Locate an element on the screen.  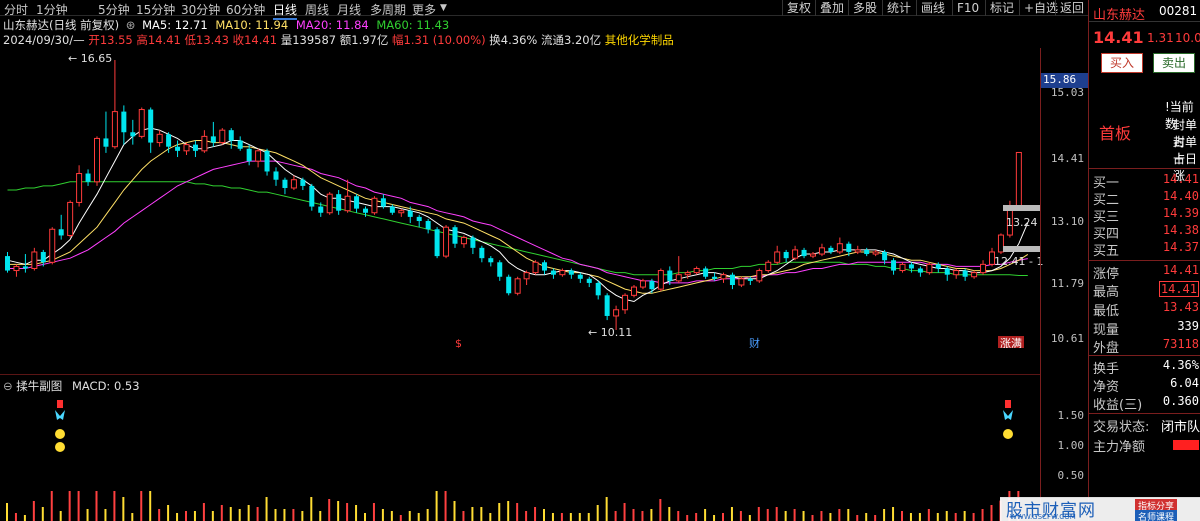
tab-5min: 5分钟 is located at coordinates (114, 9).